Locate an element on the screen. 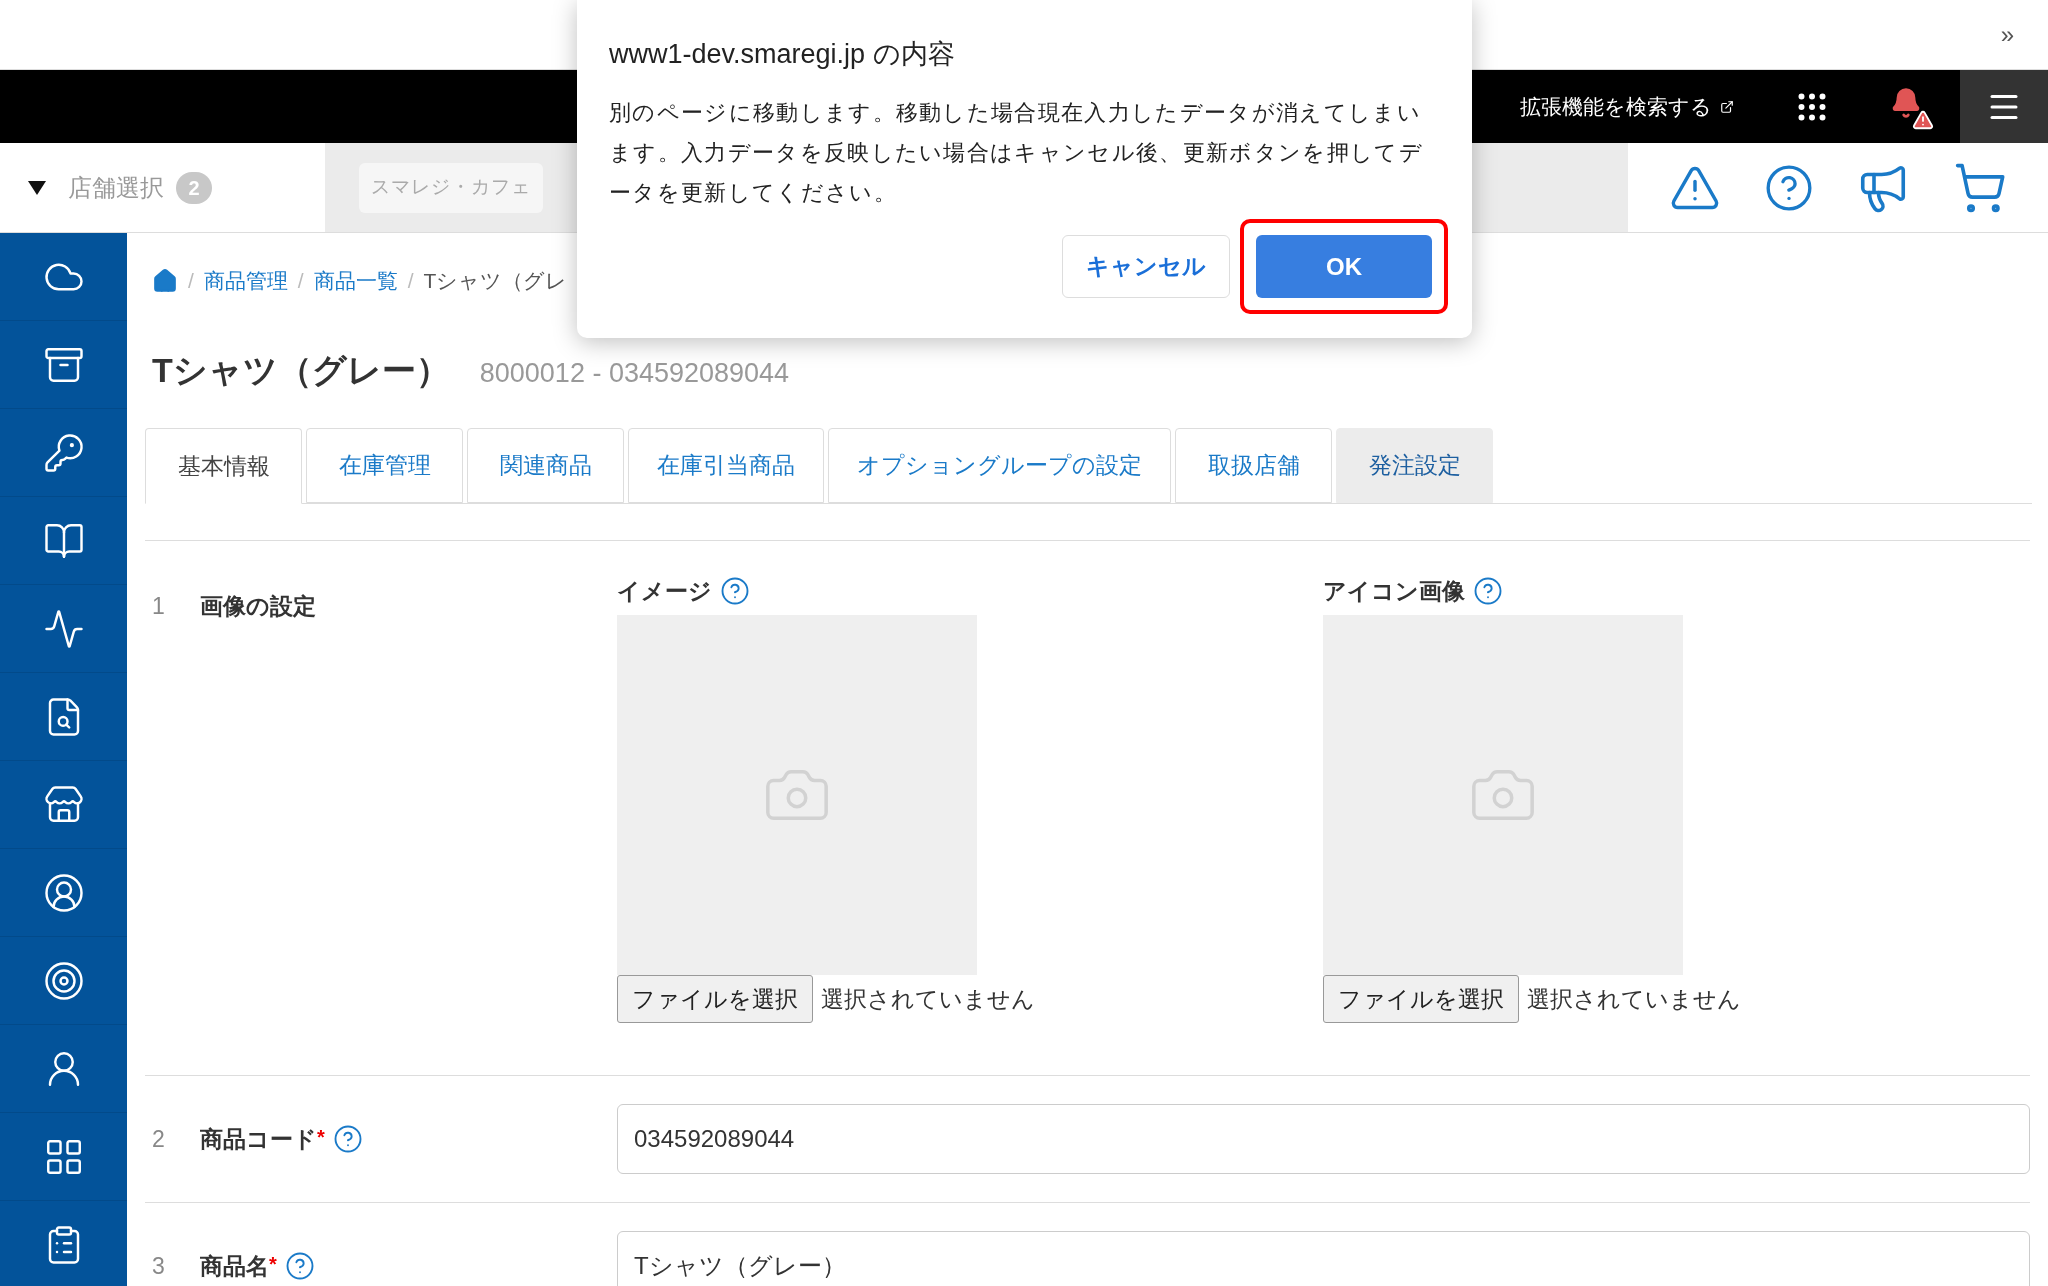  field-label: 画像の設定 is located at coordinates (258, 606).